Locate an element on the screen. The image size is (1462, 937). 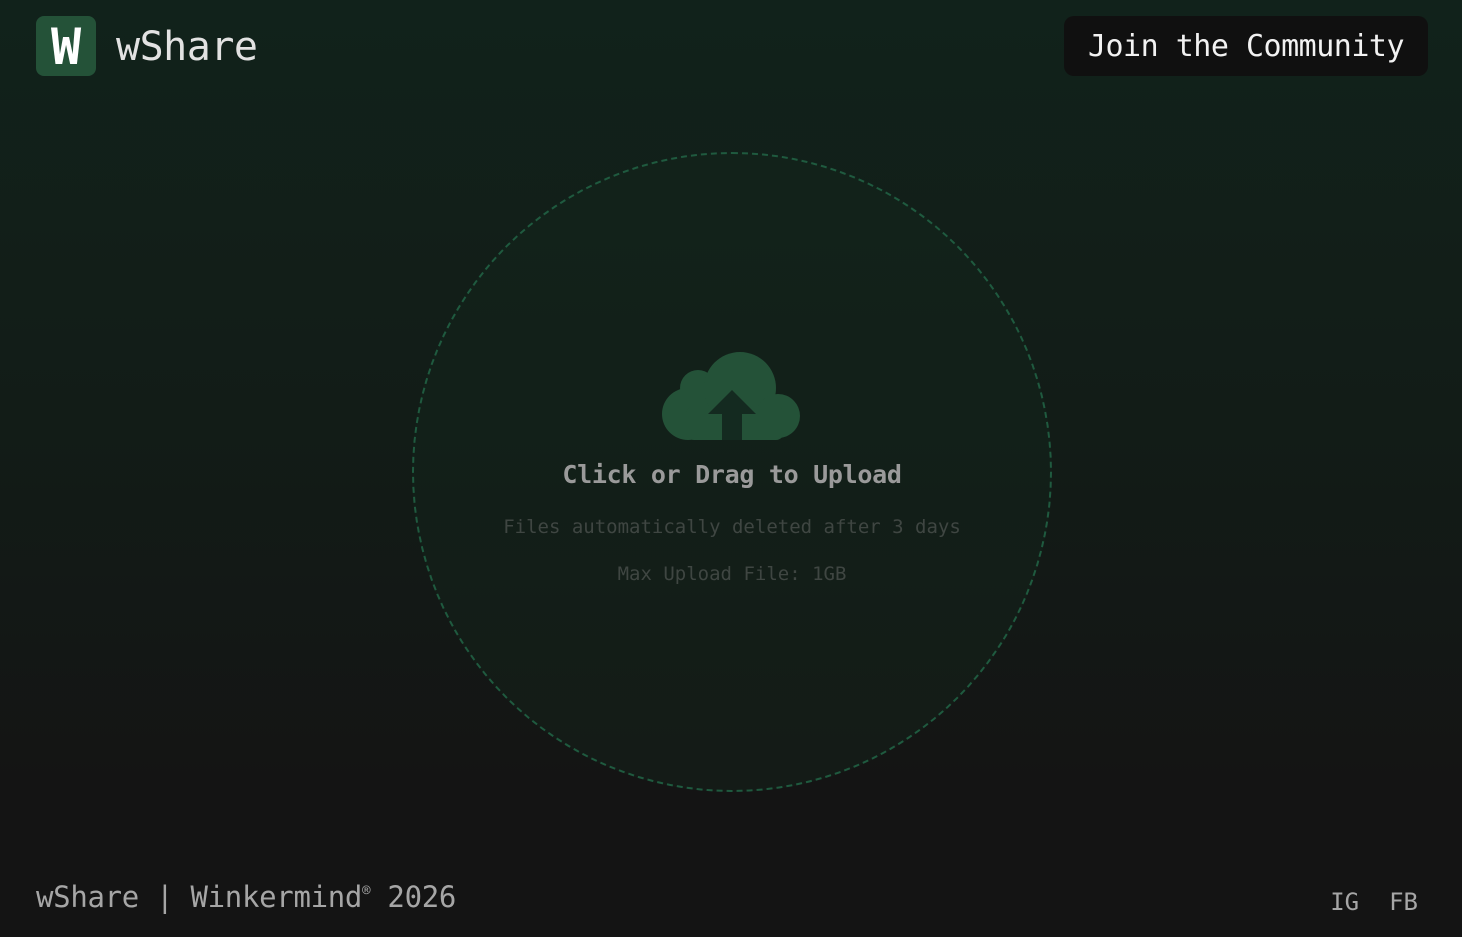
logo-letter: W is located at coordinates (66, 47).